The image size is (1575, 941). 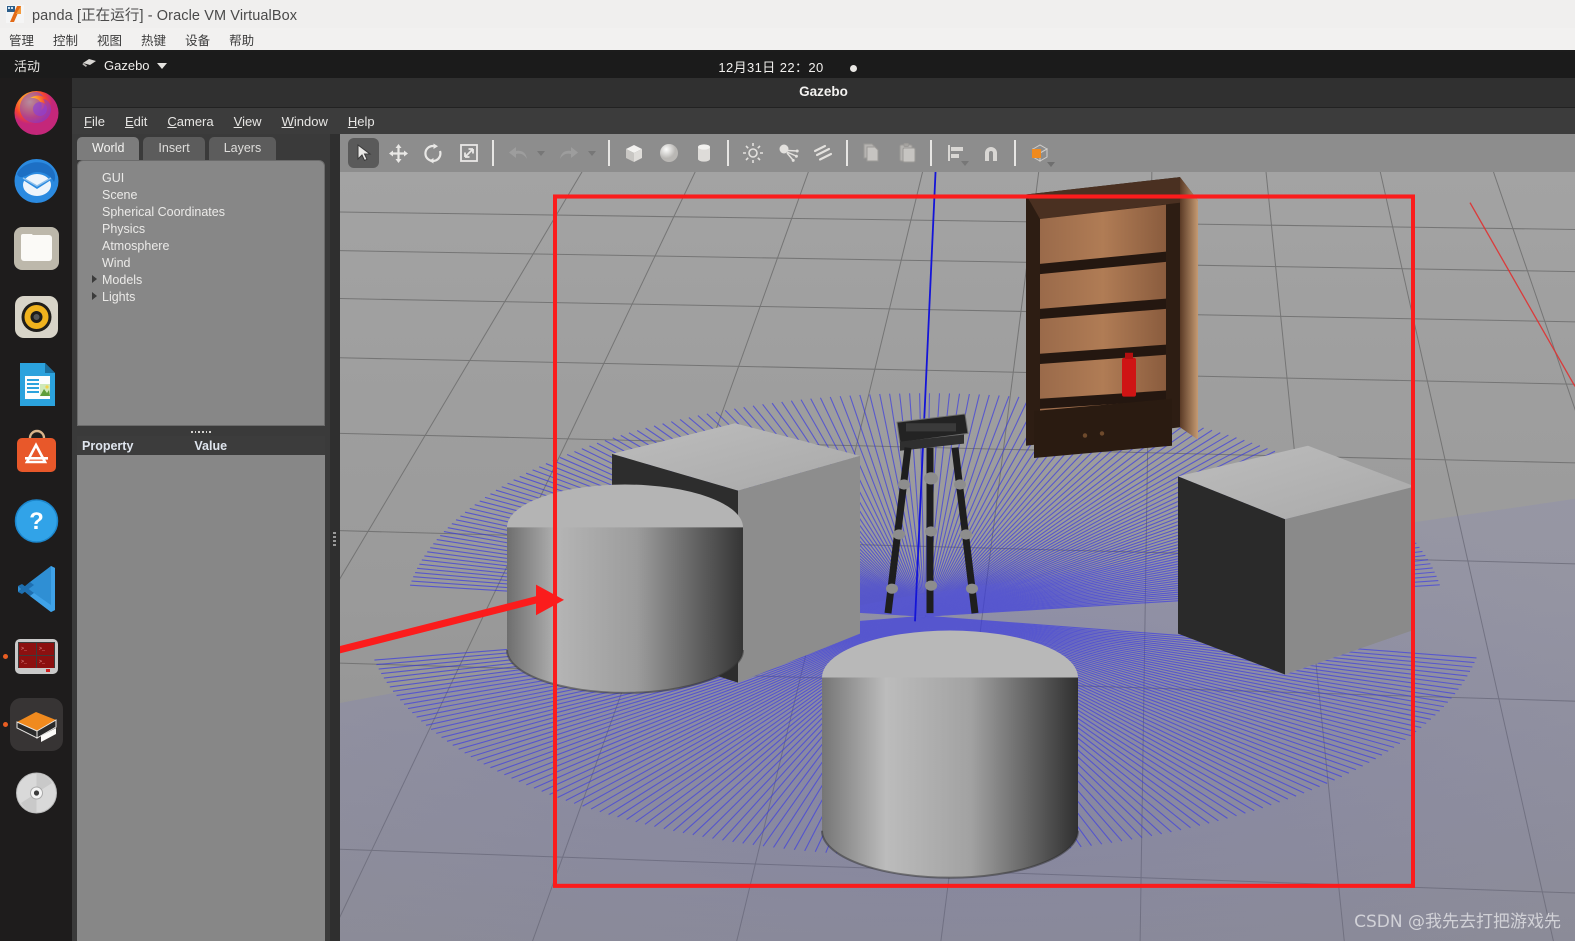 What do you see at coordinates (1039, 153) in the screenshot?
I see `view-angle-icon` at bounding box center [1039, 153].